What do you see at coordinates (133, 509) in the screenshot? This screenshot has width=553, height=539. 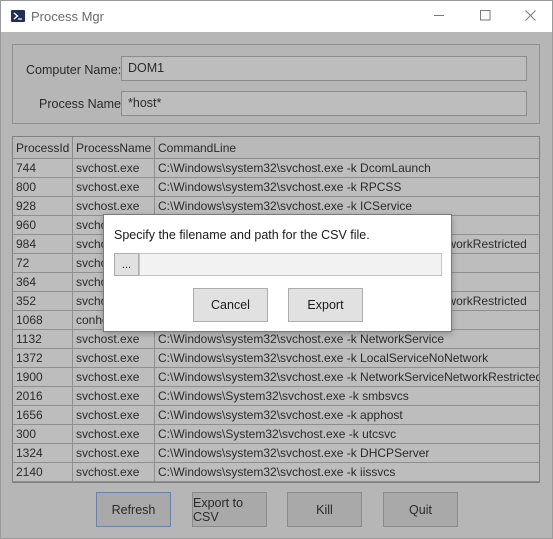 I see `refresh-button: Refresh` at bounding box center [133, 509].